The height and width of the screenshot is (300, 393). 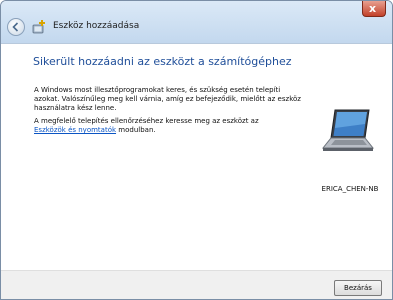 I want to click on devices-and-printers-link: Eszközök és nyomtatók, so click(x=75, y=130).